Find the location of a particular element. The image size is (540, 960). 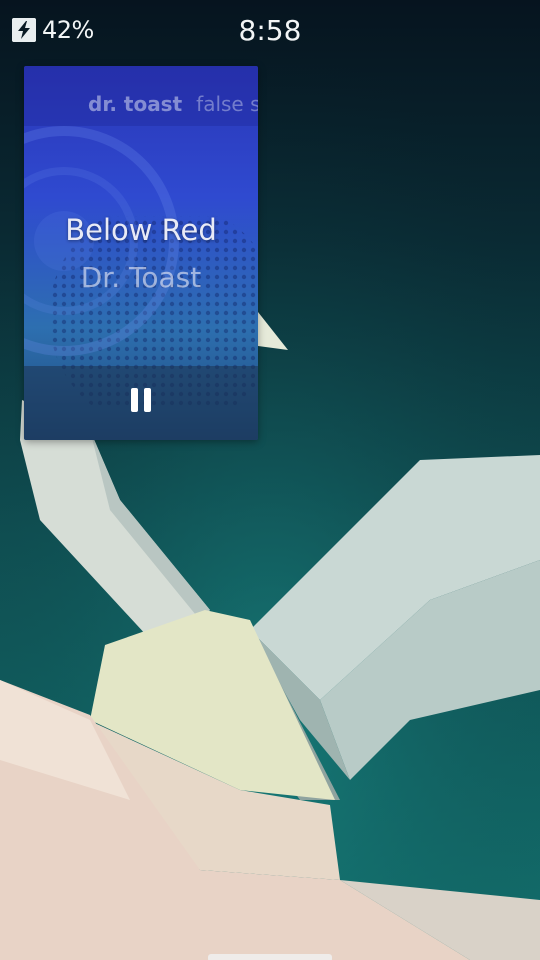

pause-icon-bar is located at coordinates (147, 400).